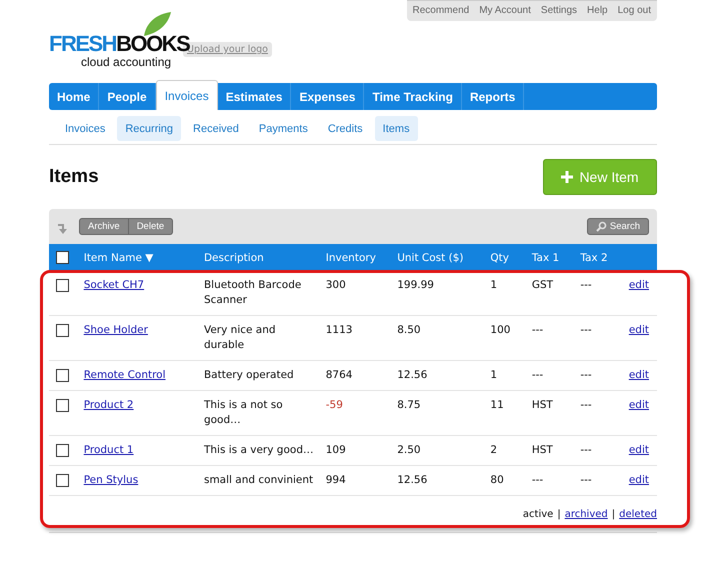 Image resolution: width=708 pixels, height=571 pixels. Describe the element at coordinates (157, 24) in the screenshot. I see `leaf-icon` at that location.